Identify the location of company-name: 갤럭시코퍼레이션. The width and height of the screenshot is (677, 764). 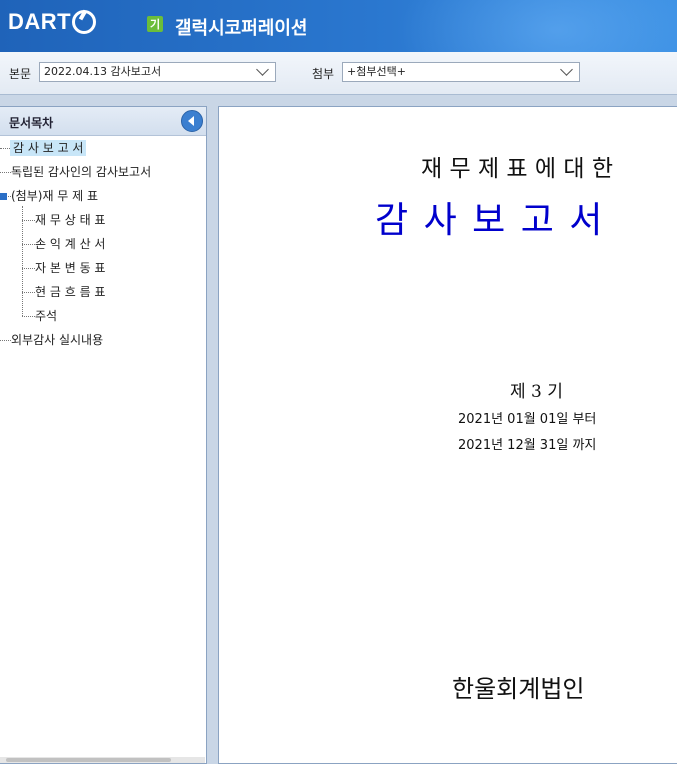
(241, 28).